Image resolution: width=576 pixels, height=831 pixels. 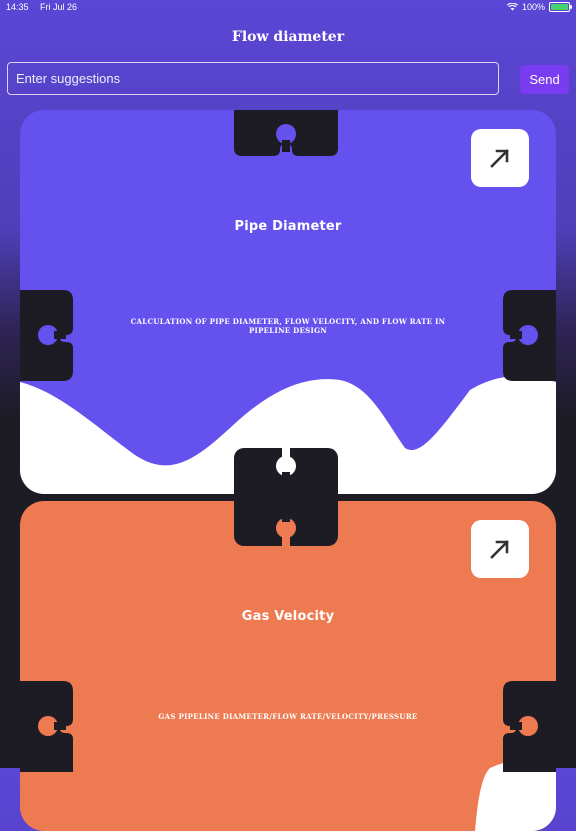 What do you see at coordinates (544, 79) in the screenshot?
I see `send-button: Send` at bounding box center [544, 79].